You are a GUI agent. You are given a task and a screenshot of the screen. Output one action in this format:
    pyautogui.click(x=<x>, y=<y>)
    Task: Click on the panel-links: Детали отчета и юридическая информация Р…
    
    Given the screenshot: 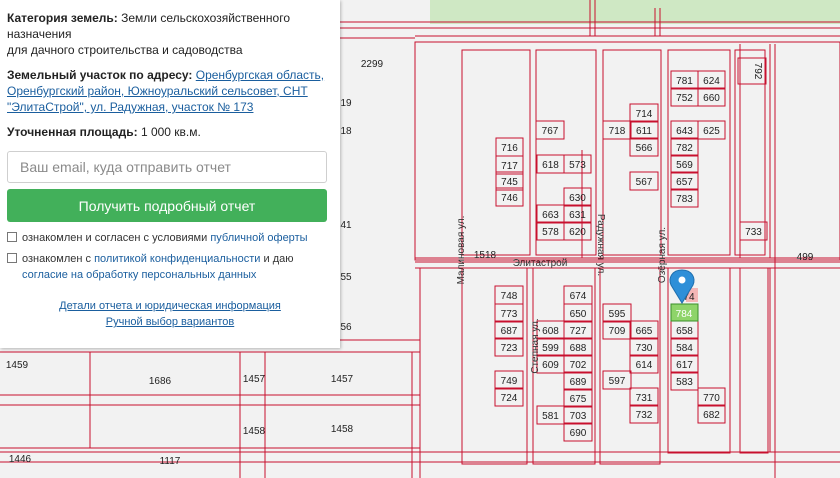 What is the action you would take?
    pyautogui.click(x=170, y=314)
    